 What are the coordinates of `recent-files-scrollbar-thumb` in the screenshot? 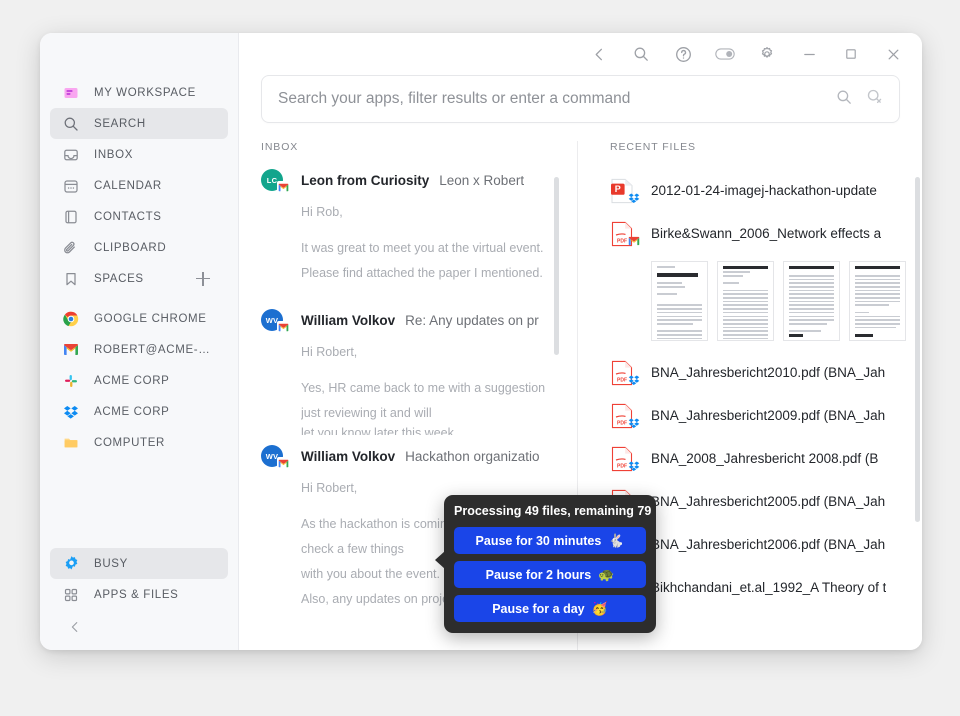 It's located at (917, 349).